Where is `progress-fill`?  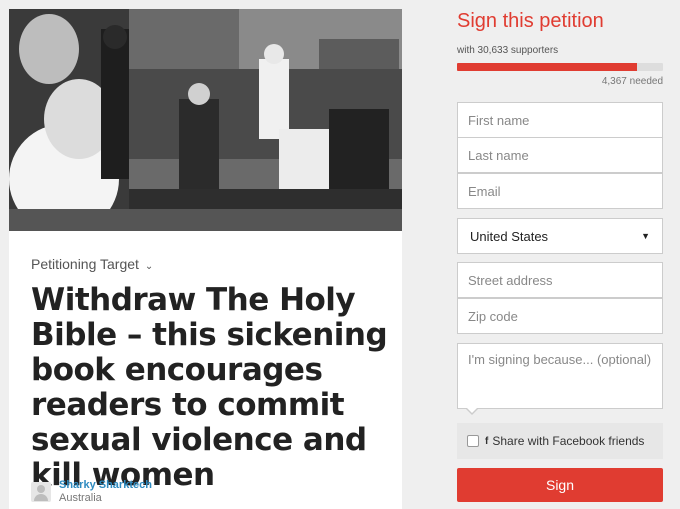 progress-fill is located at coordinates (547, 67).